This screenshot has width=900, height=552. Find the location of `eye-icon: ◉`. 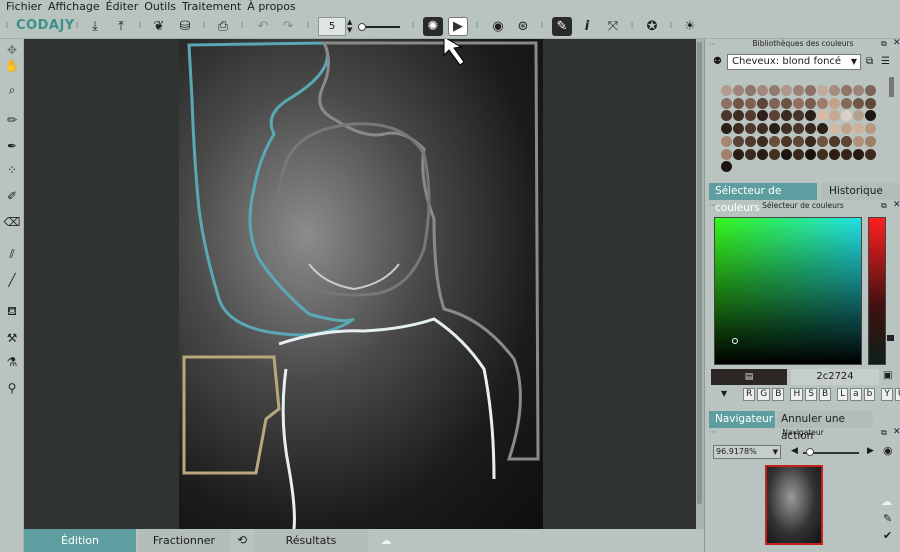

eye-icon: ◉ is located at coordinates (498, 26).